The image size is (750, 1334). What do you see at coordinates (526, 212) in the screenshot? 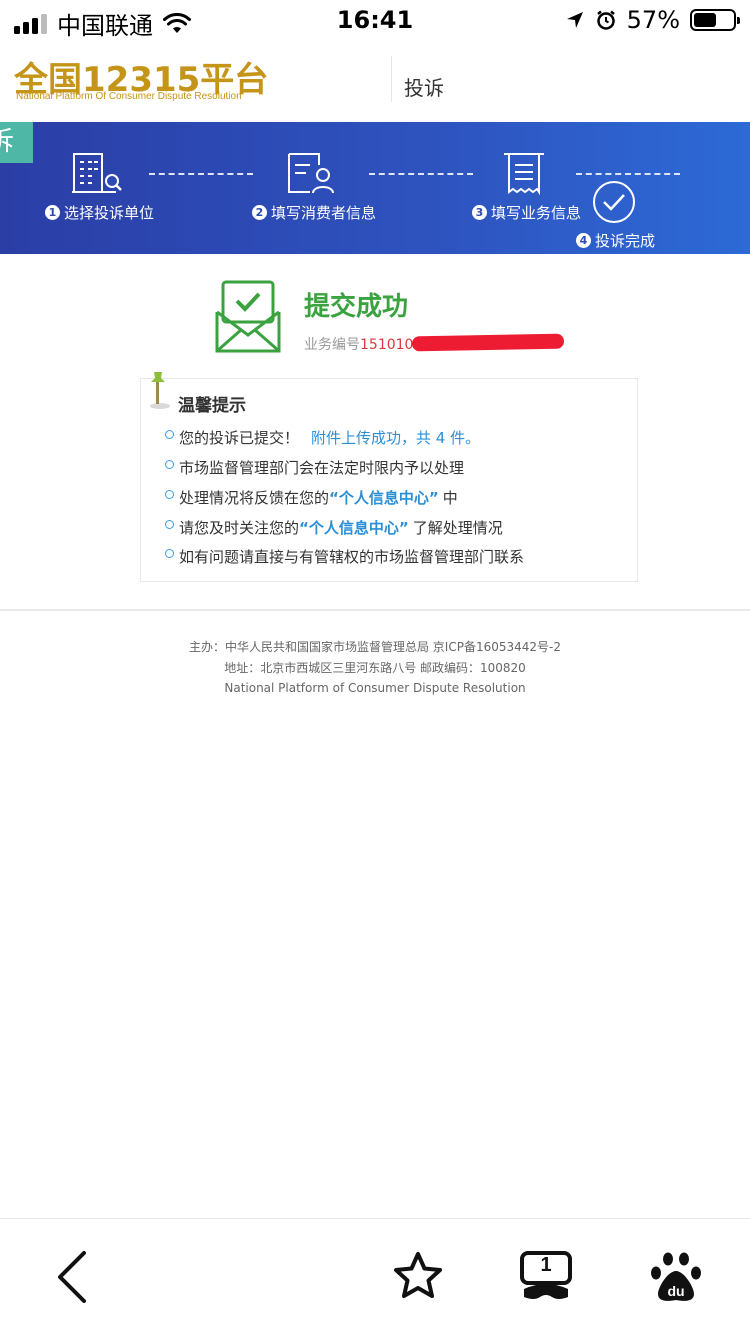
I see `step-3: 3 填写业务信息` at bounding box center [526, 212].